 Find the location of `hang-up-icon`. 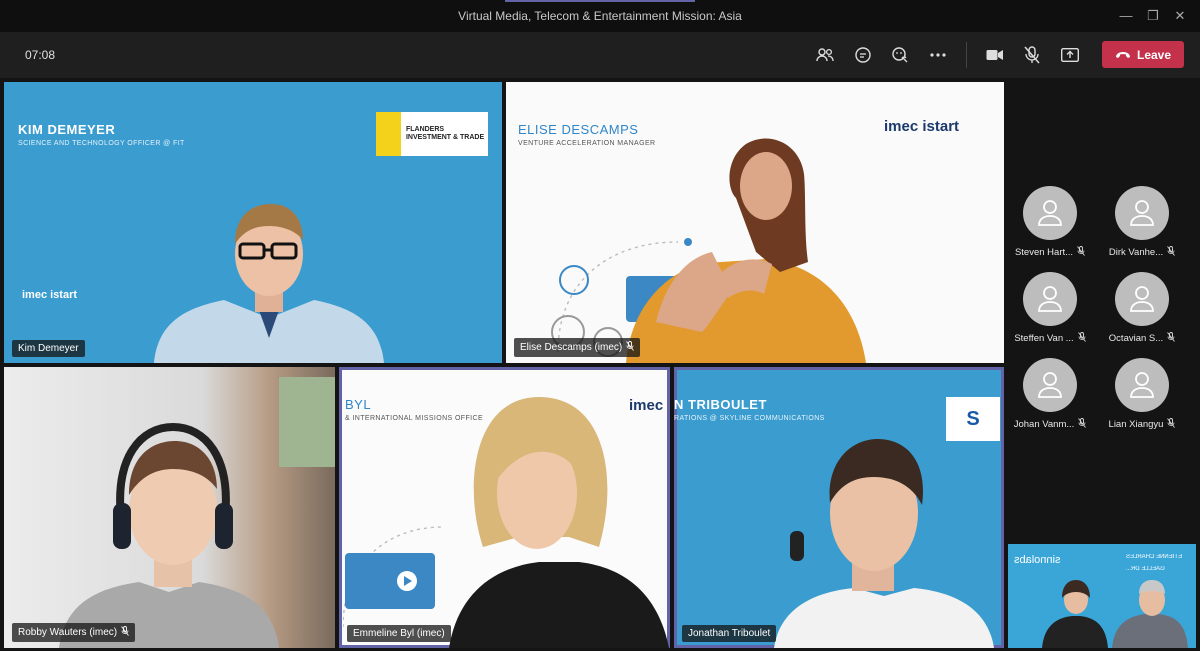

hang-up-icon is located at coordinates (1123, 55).